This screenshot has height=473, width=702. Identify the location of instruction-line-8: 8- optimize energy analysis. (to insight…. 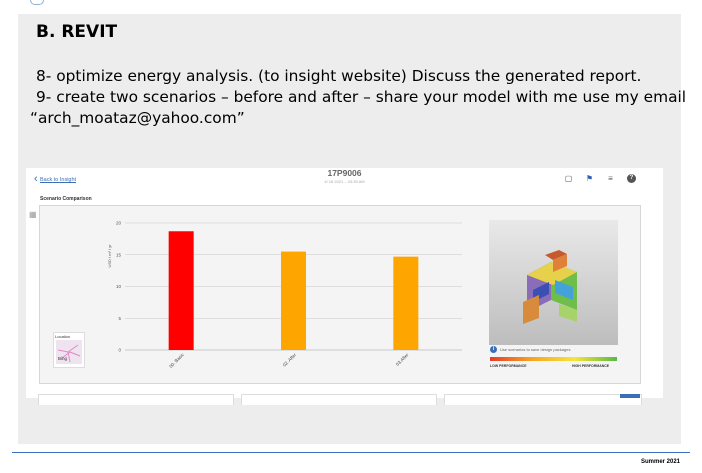
(339, 76).